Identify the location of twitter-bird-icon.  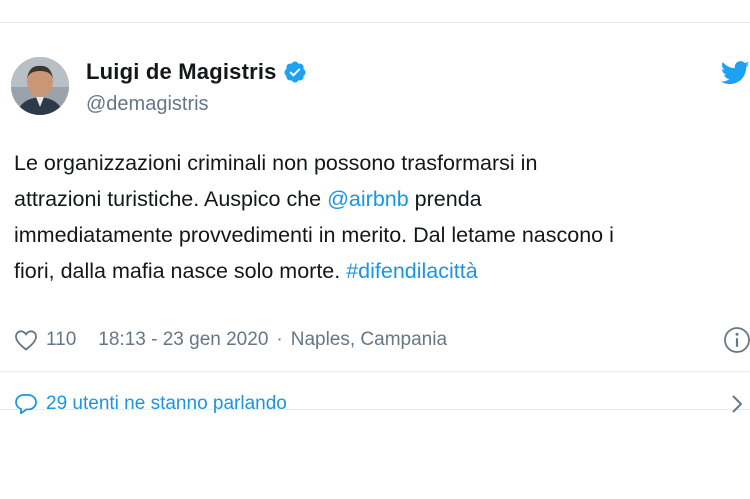
(735, 73).